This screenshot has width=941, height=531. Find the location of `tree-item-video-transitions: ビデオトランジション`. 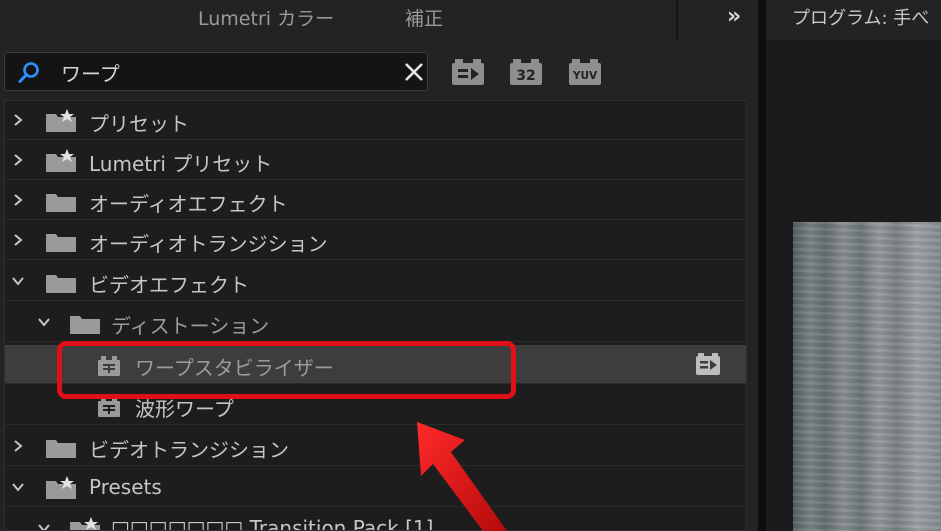

tree-item-video-transitions: ビデオトランジション is located at coordinates (375, 446).